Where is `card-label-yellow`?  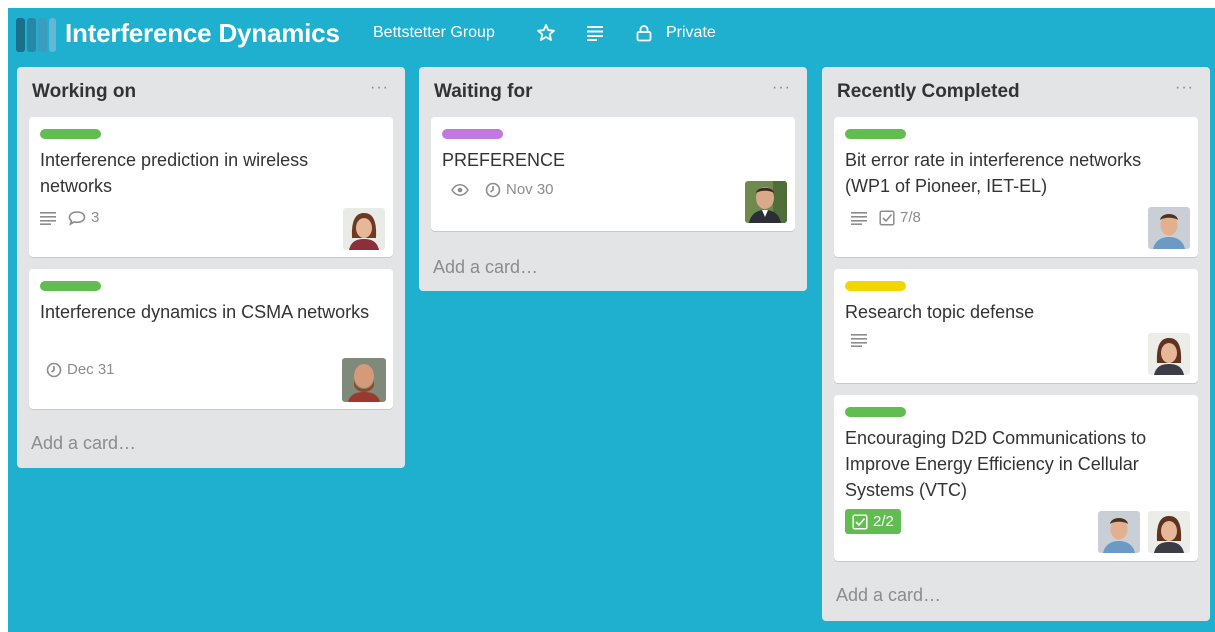
card-label-yellow is located at coordinates (875, 286).